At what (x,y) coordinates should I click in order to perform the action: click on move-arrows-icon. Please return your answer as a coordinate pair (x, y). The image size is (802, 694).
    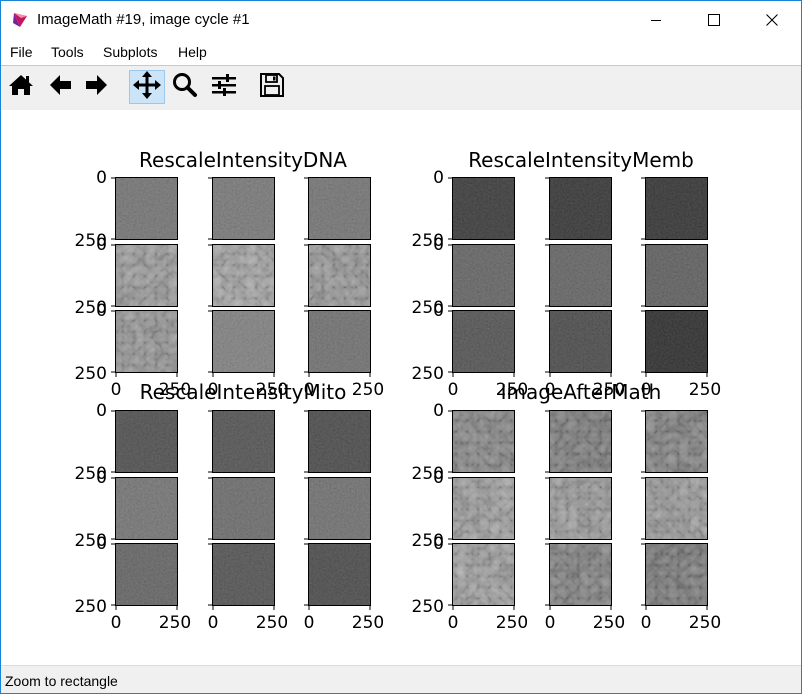
    Looking at the image, I should click on (147, 87).